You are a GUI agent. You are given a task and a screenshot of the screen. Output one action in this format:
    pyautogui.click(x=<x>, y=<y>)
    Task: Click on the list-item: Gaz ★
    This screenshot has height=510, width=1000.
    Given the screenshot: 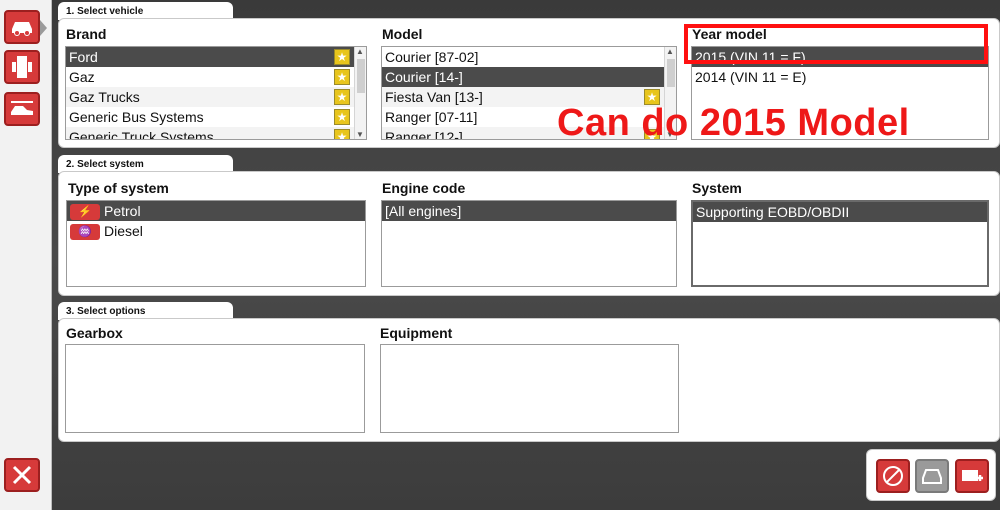 What is the action you would take?
    pyautogui.click(x=216, y=77)
    